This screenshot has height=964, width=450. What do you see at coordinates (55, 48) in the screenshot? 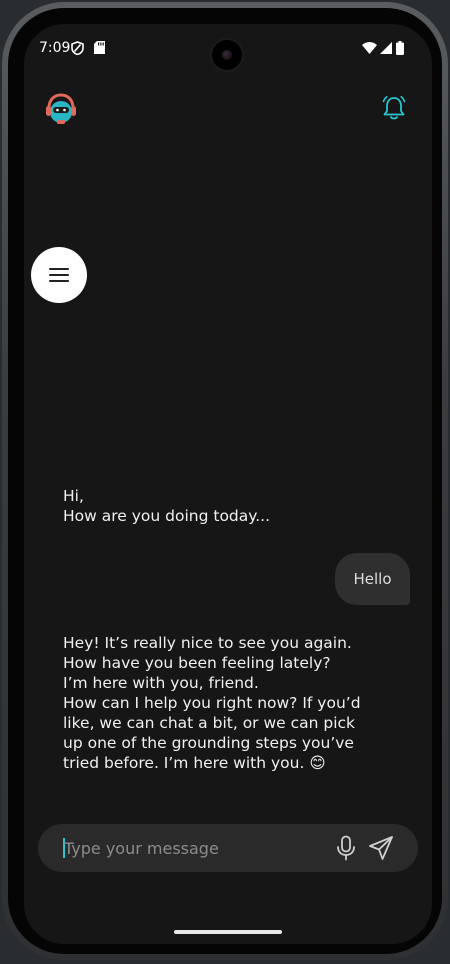
I see `status-time: 7:09` at bounding box center [55, 48].